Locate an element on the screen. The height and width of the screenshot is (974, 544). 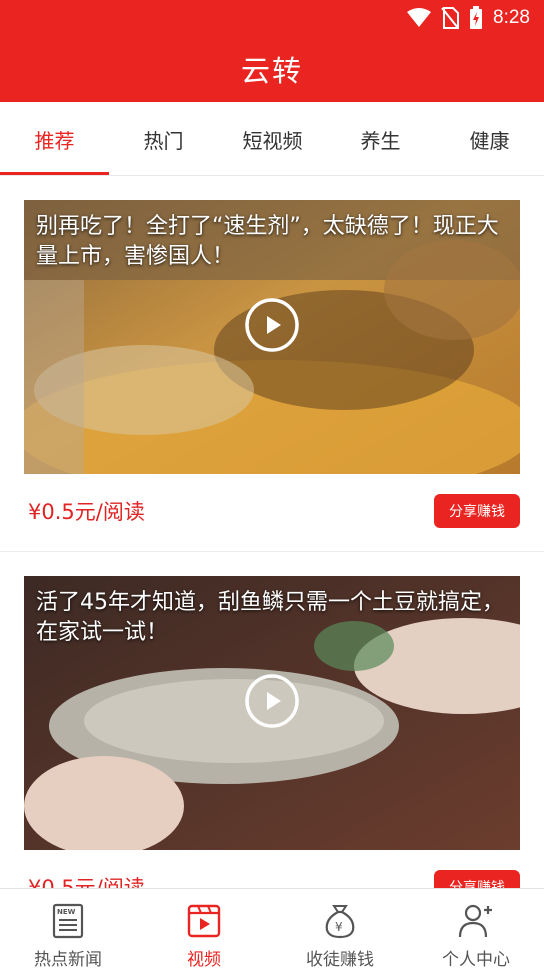
app-header: 云转 is located at coordinates (272, 69).